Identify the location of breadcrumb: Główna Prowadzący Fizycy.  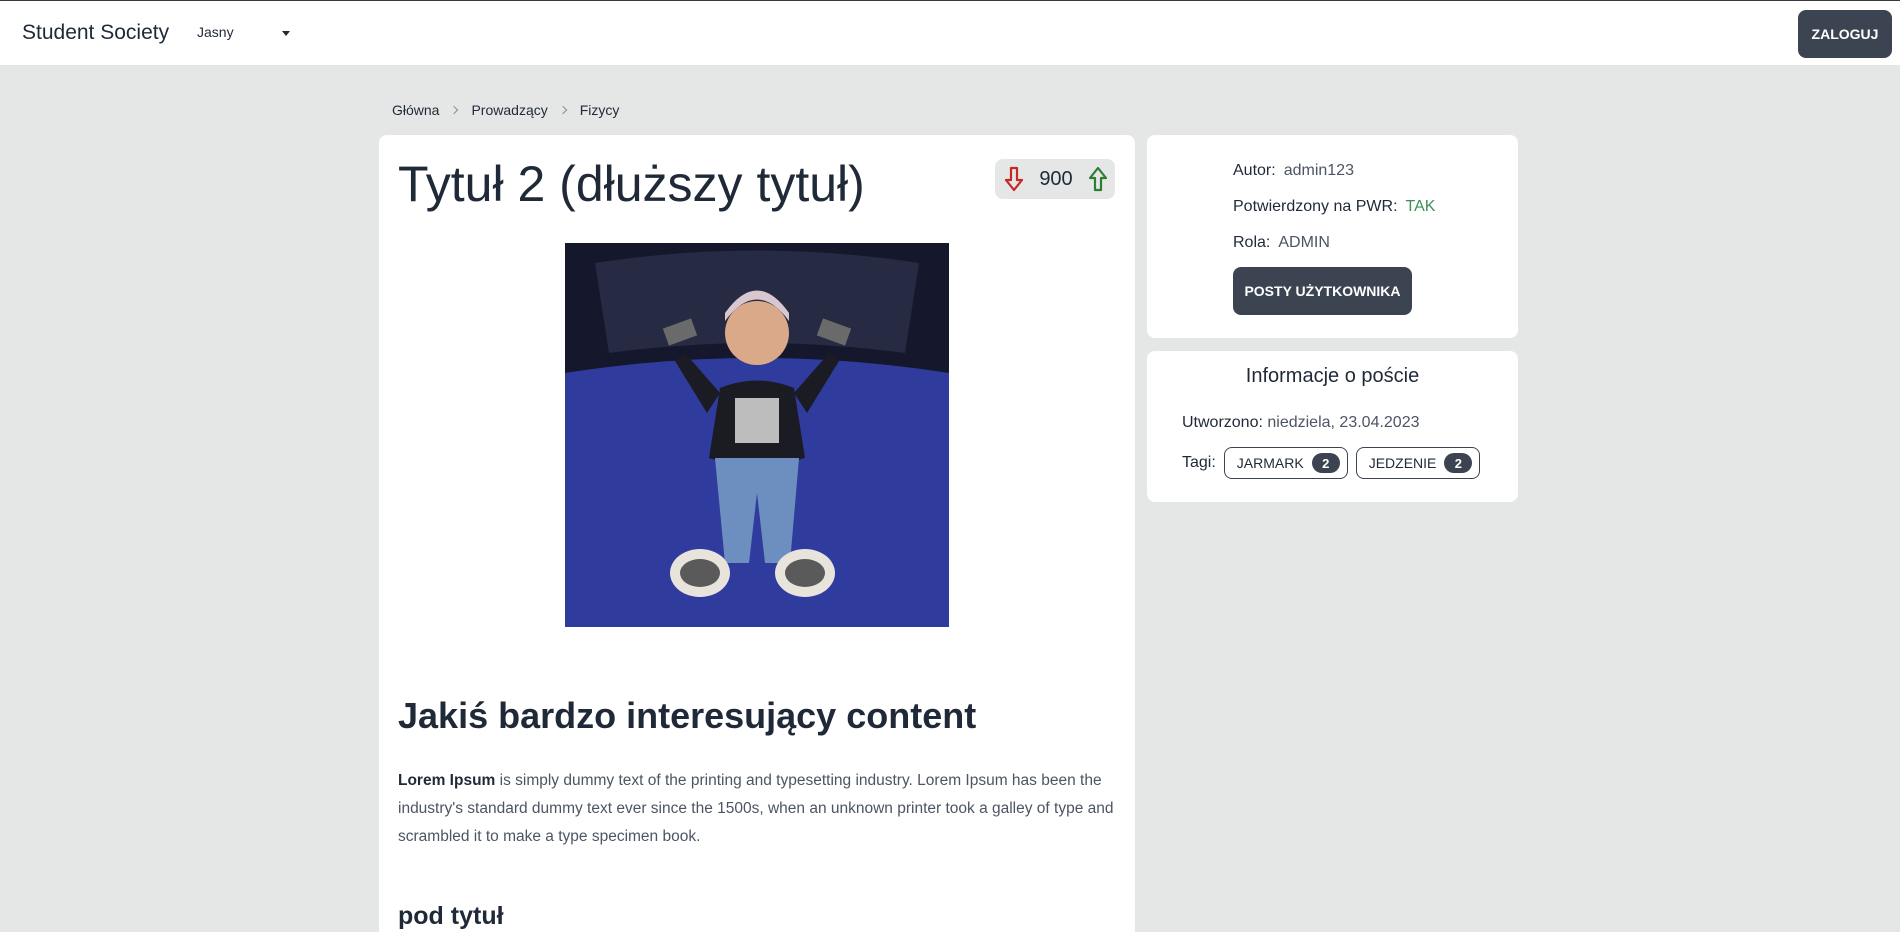
(505, 110).